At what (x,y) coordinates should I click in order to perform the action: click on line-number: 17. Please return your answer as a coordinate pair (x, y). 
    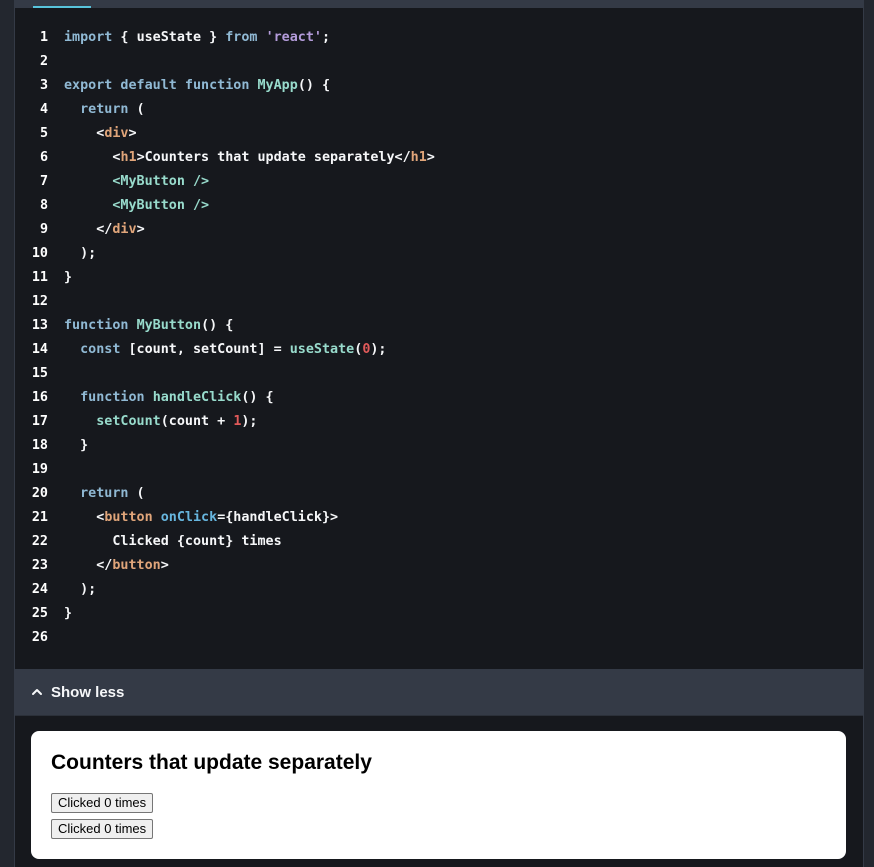
    Looking at the image, I should click on (39, 421).